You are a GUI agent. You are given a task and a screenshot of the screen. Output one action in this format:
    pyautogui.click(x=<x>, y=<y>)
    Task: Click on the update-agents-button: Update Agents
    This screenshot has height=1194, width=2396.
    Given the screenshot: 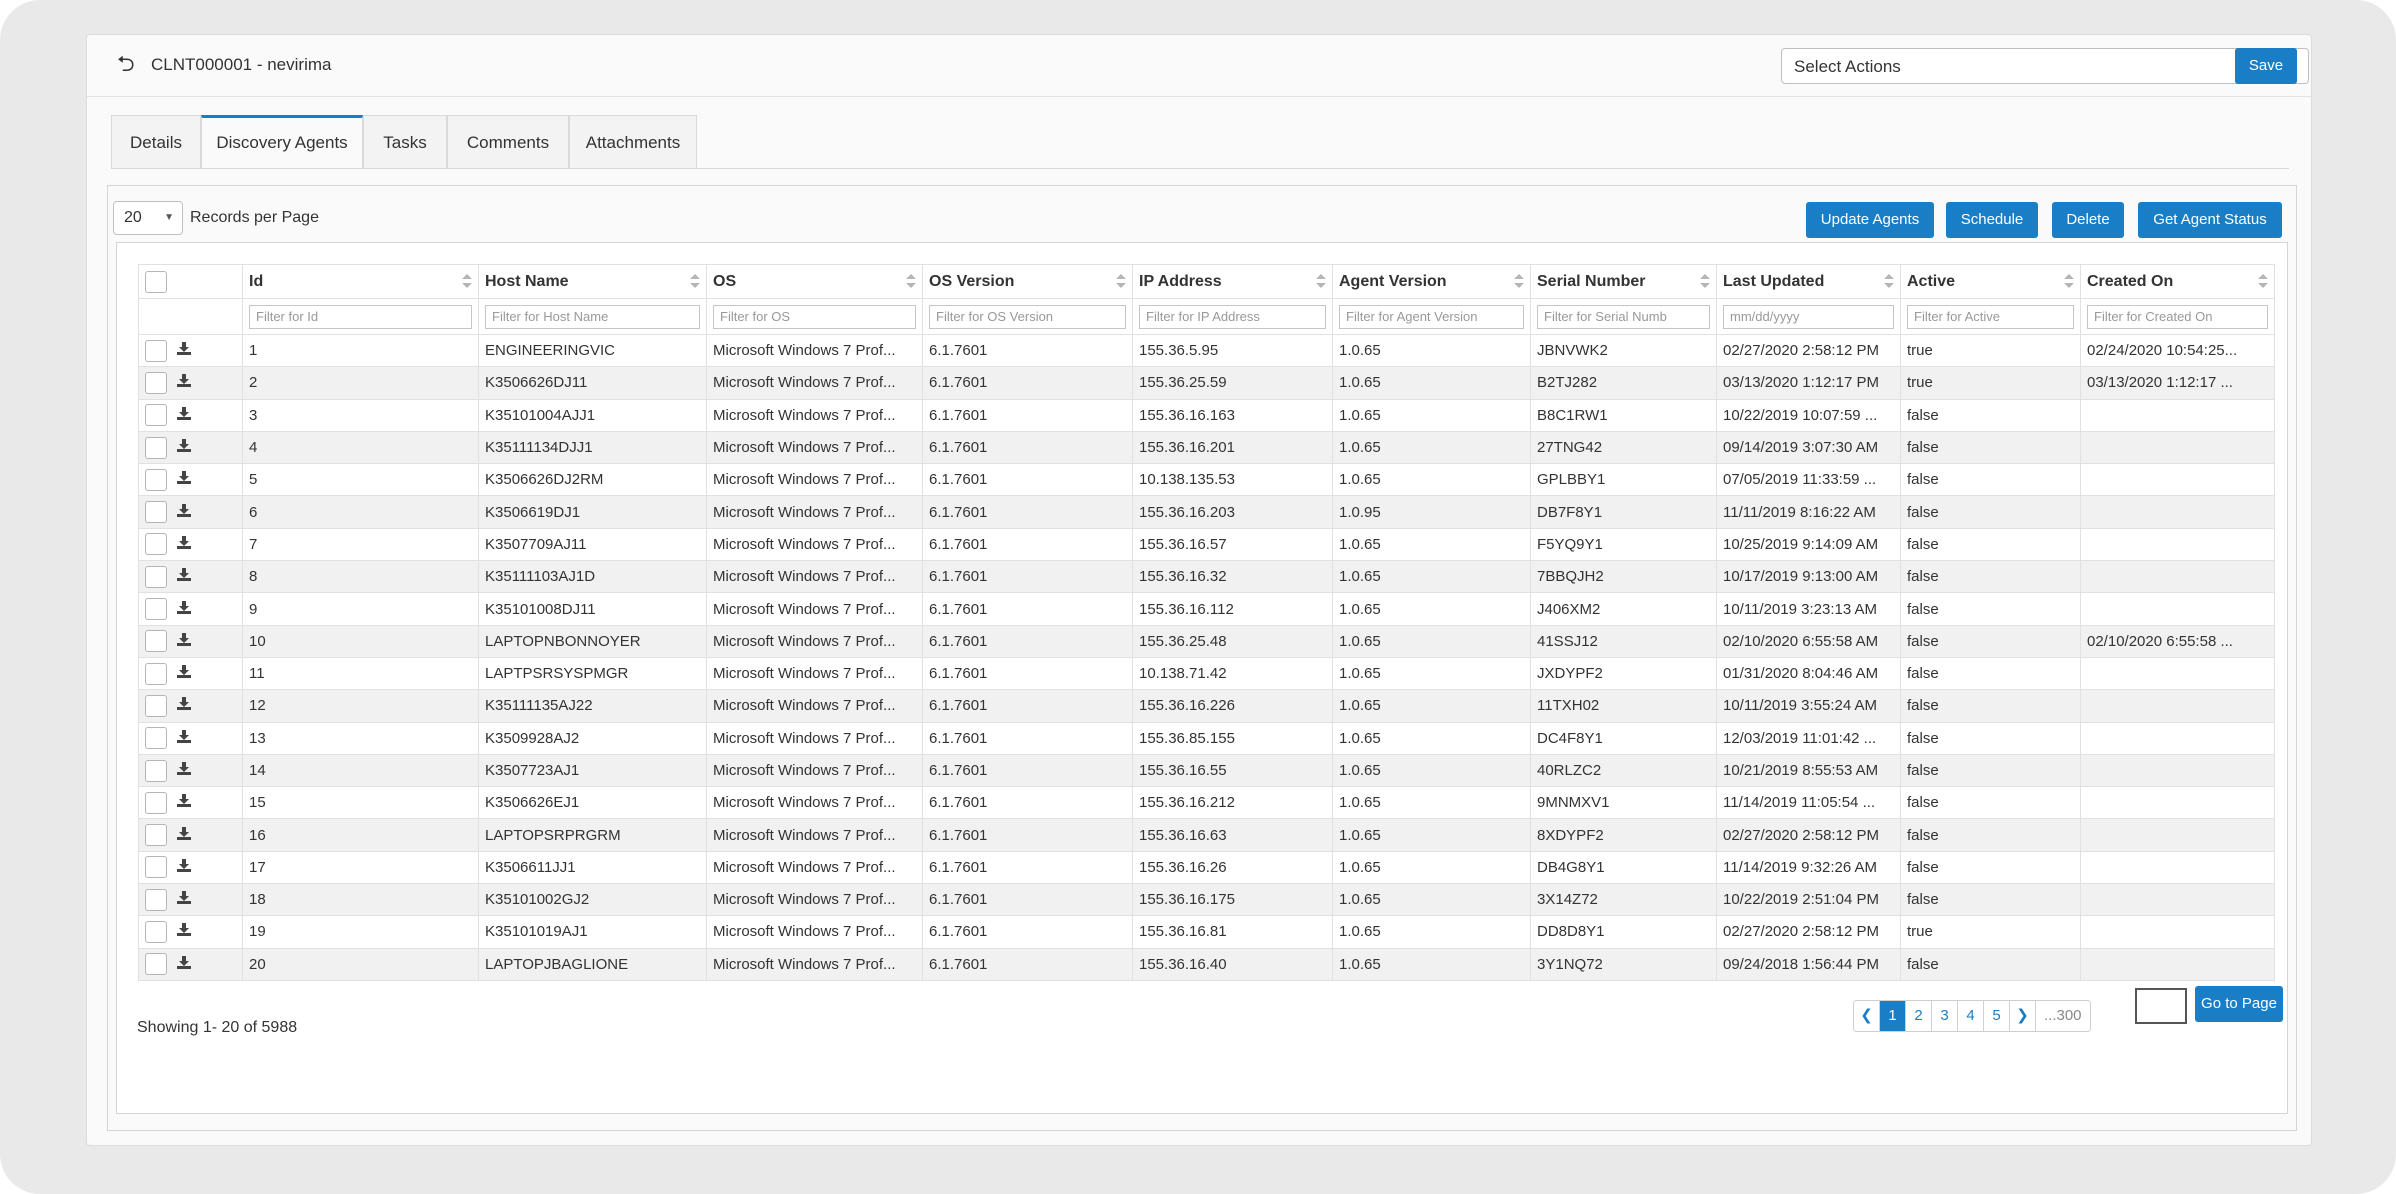 What is the action you would take?
    pyautogui.click(x=1870, y=220)
    